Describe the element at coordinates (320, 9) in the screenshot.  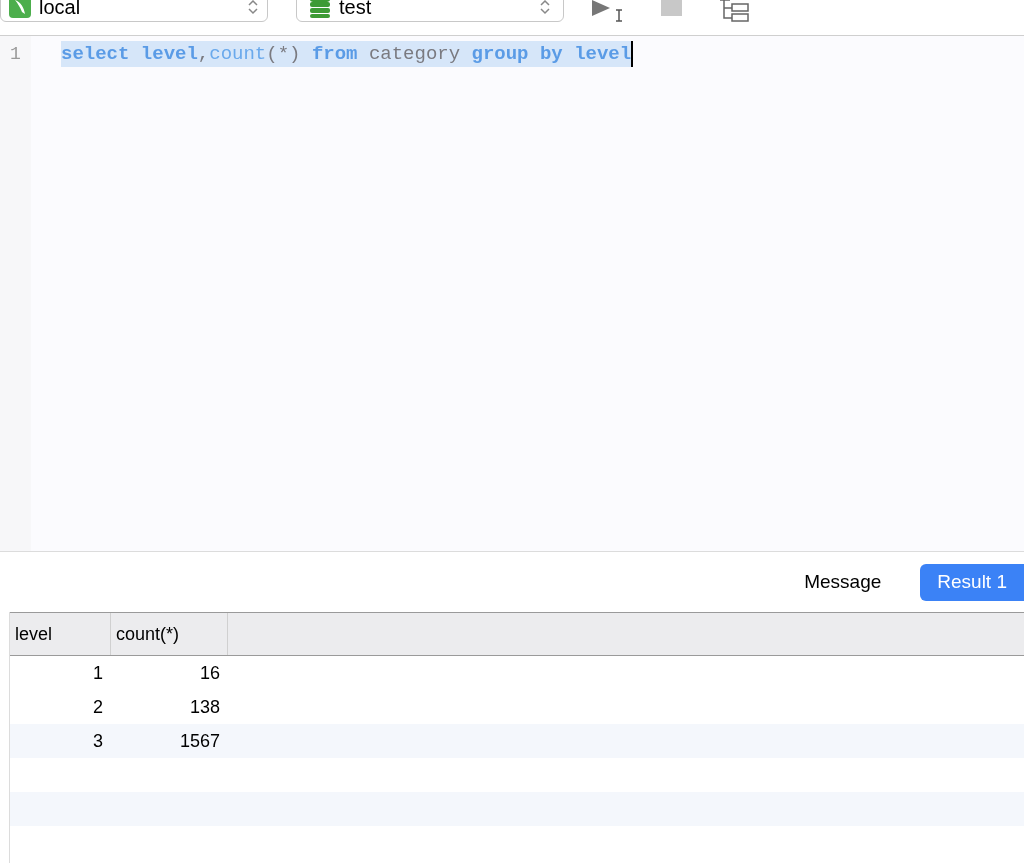
I see `database-icon` at that location.